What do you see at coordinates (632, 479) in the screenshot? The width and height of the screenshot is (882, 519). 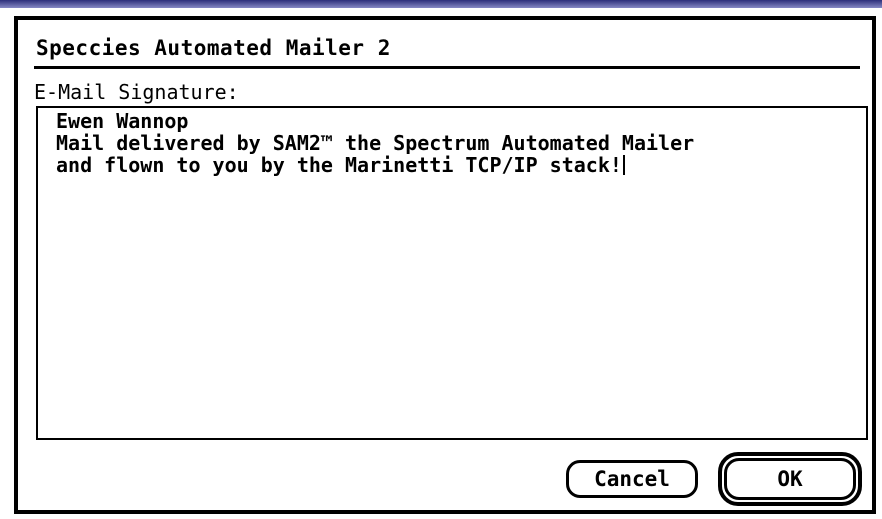 I see `cancel-button: Cancel` at bounding box center [632, 479].